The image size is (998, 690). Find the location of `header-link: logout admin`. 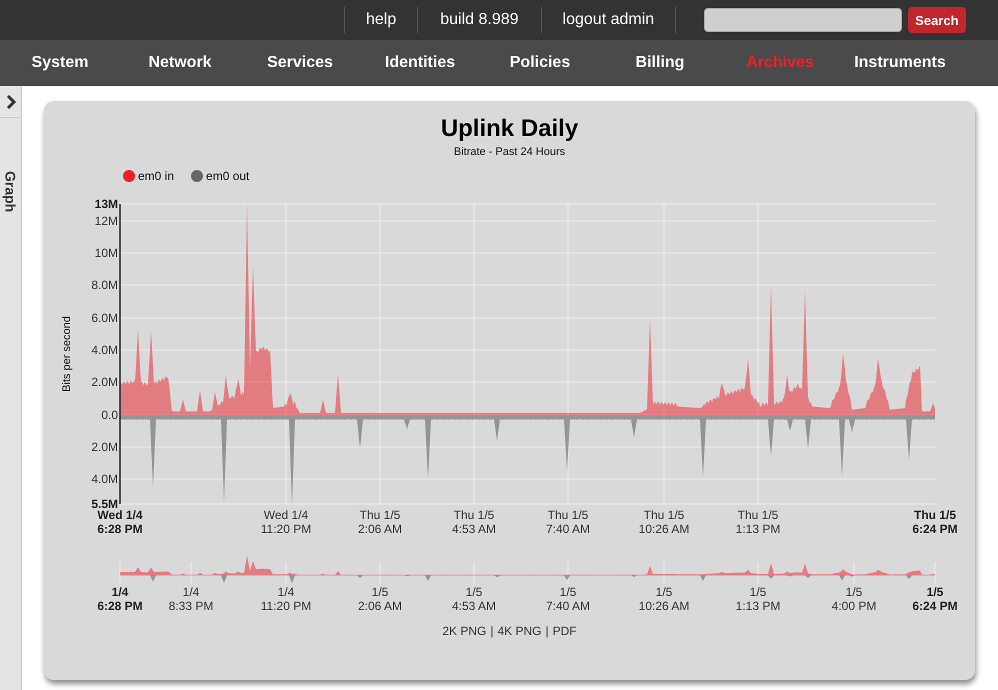

header-link: logout admin is located at coordinates (609, 20).